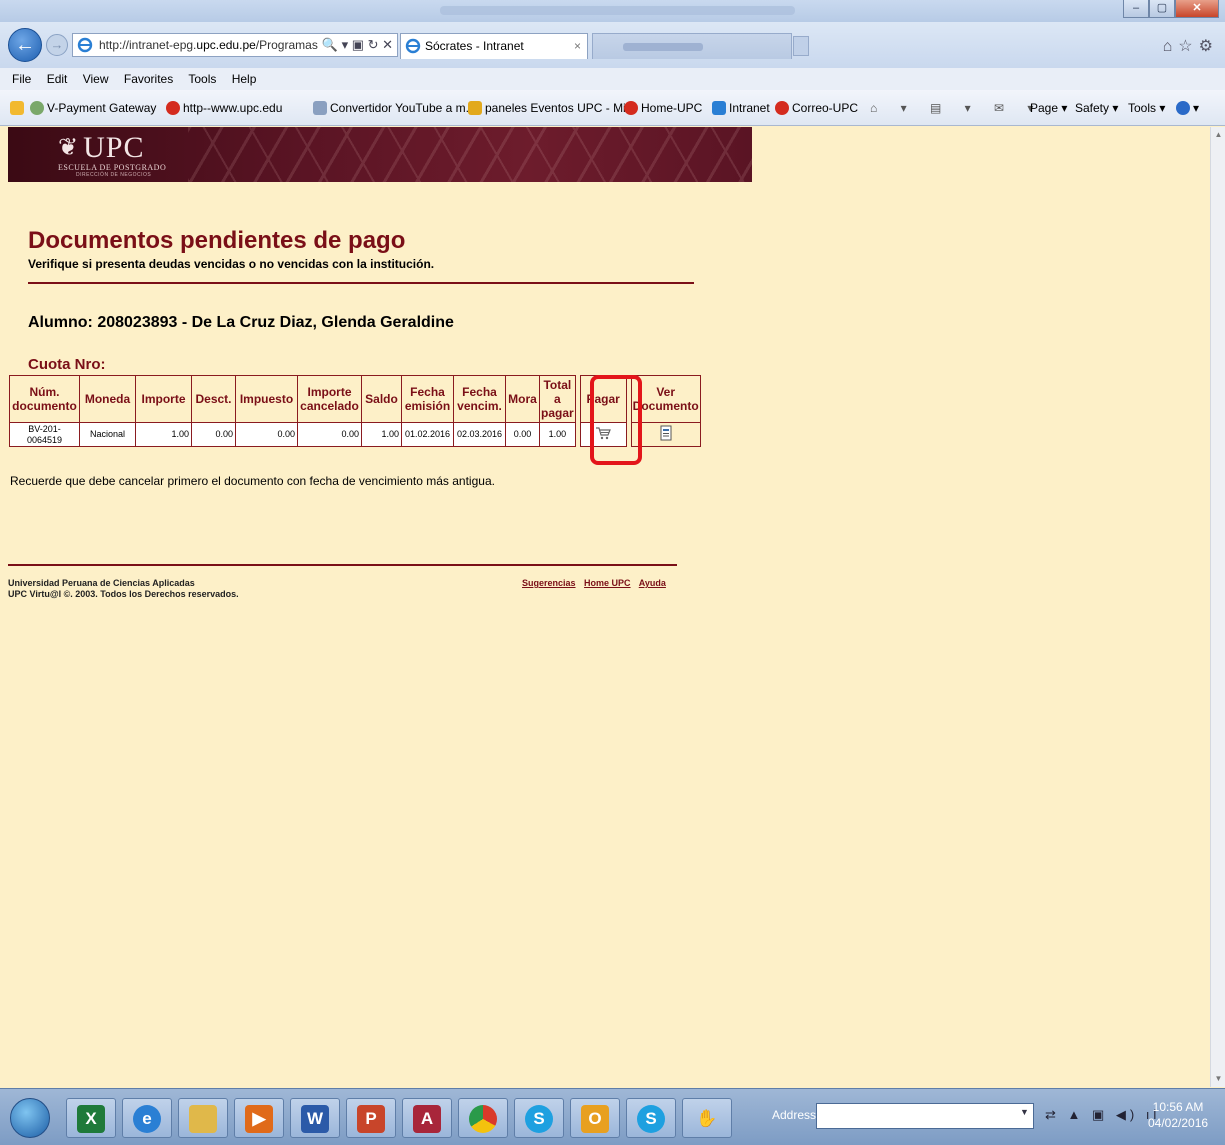 This screenshot has width=1225, height=1145. I want to click on back-button: ←, so click(25, 45).